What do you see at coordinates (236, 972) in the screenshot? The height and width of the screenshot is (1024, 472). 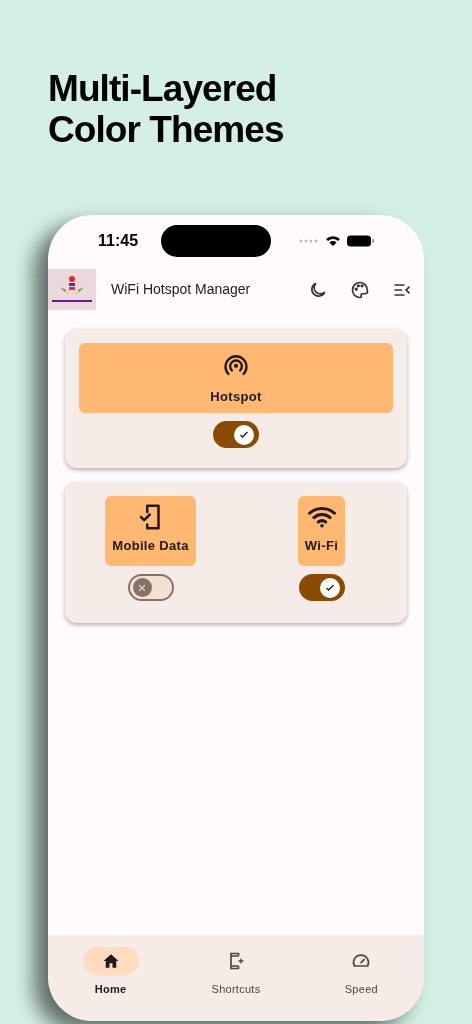 I see `nav-tab: Shortcuts` at bounding box center [236, 972].